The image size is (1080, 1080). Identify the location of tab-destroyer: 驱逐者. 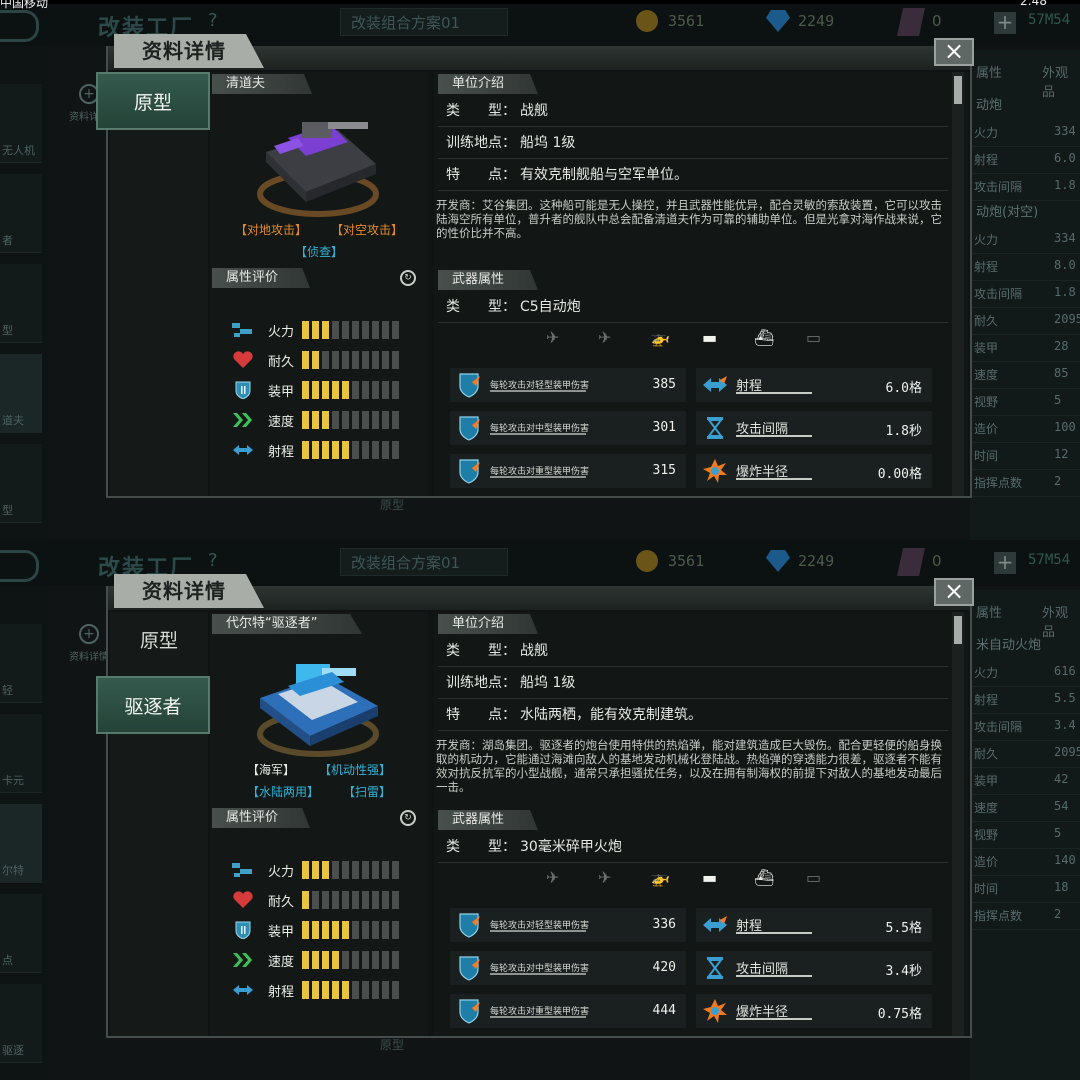
(153, 705).